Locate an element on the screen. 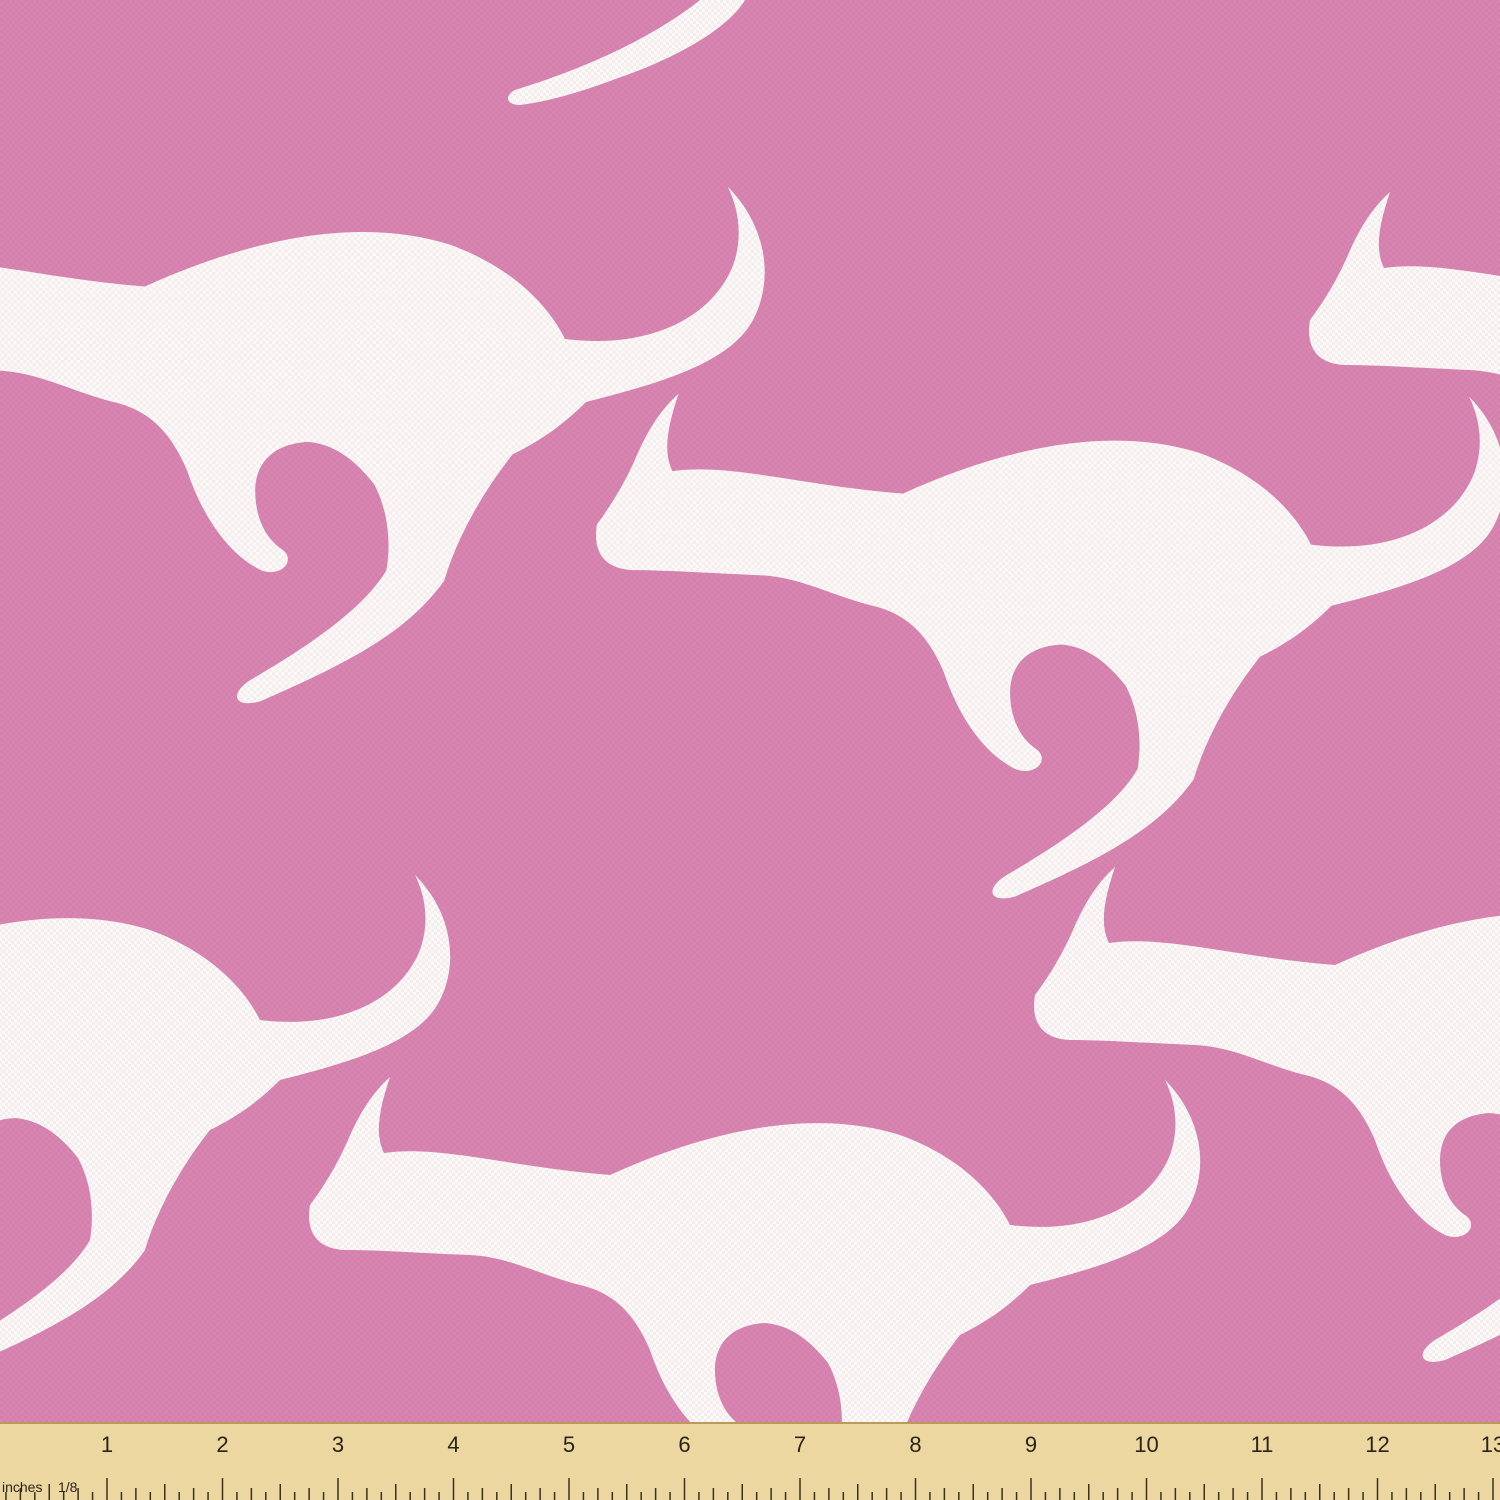  measuring-ruler: 1 2 3 4 5 6 7 8 9 10 11 12 13 inches 1/8 is located at coordinates (750, 1461).